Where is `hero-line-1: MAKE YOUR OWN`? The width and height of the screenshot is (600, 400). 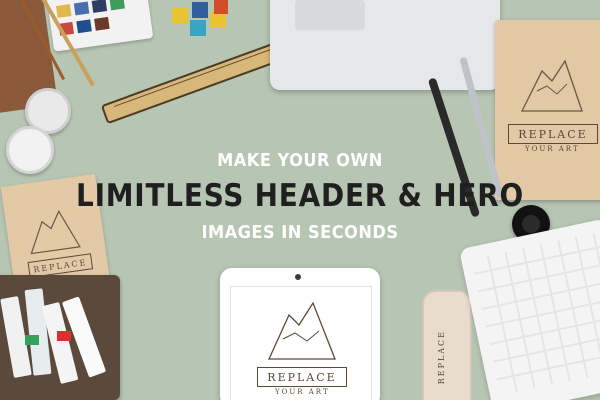
hero-line-1: MAKE YOUR OWN is located at coordinates (300, 160).